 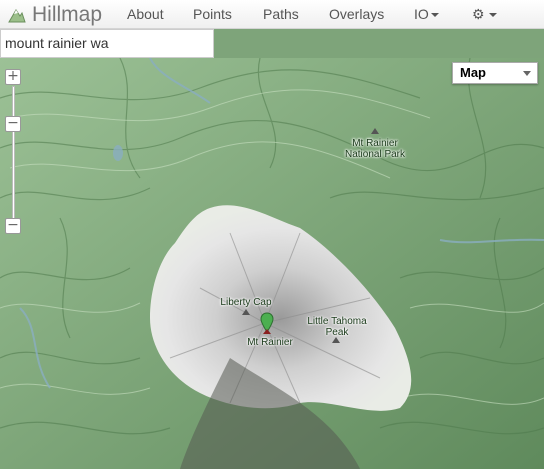 I want to click on nav-overlays: Overlays, so click(x=356, y=14).